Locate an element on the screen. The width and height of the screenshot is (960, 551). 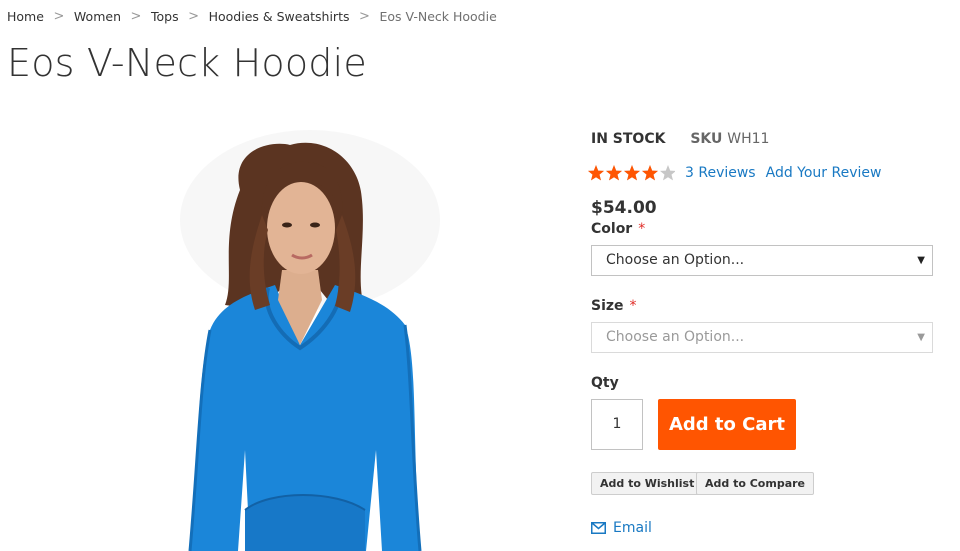
rating-summary: 3 Reviews Add Your Review is located at coordinates (734, 173).